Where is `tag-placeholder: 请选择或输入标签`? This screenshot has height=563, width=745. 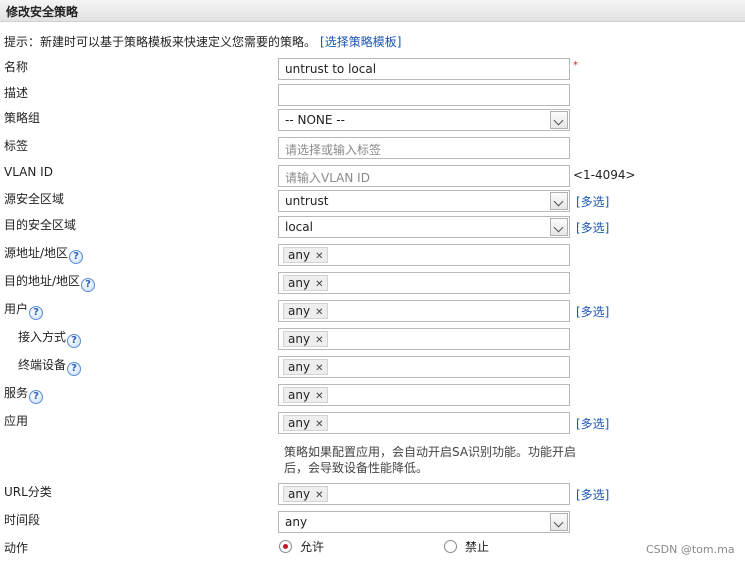 tag-placeholder: 请选择或输入标签 is located at coordinates (333, 150).